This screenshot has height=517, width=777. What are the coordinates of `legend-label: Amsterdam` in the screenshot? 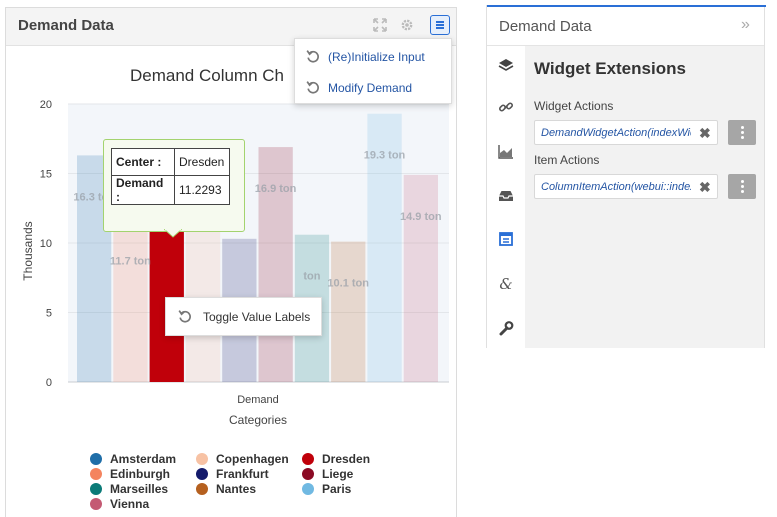 It's located at (143, 459).